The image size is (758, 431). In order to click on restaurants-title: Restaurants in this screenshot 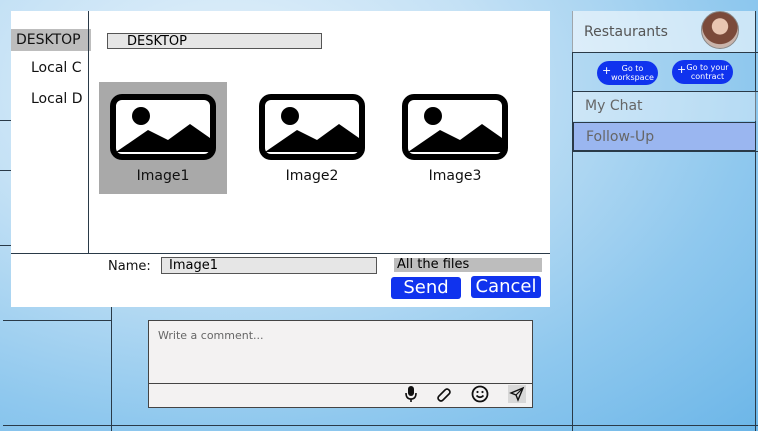, I will do `click(626, 32)`.